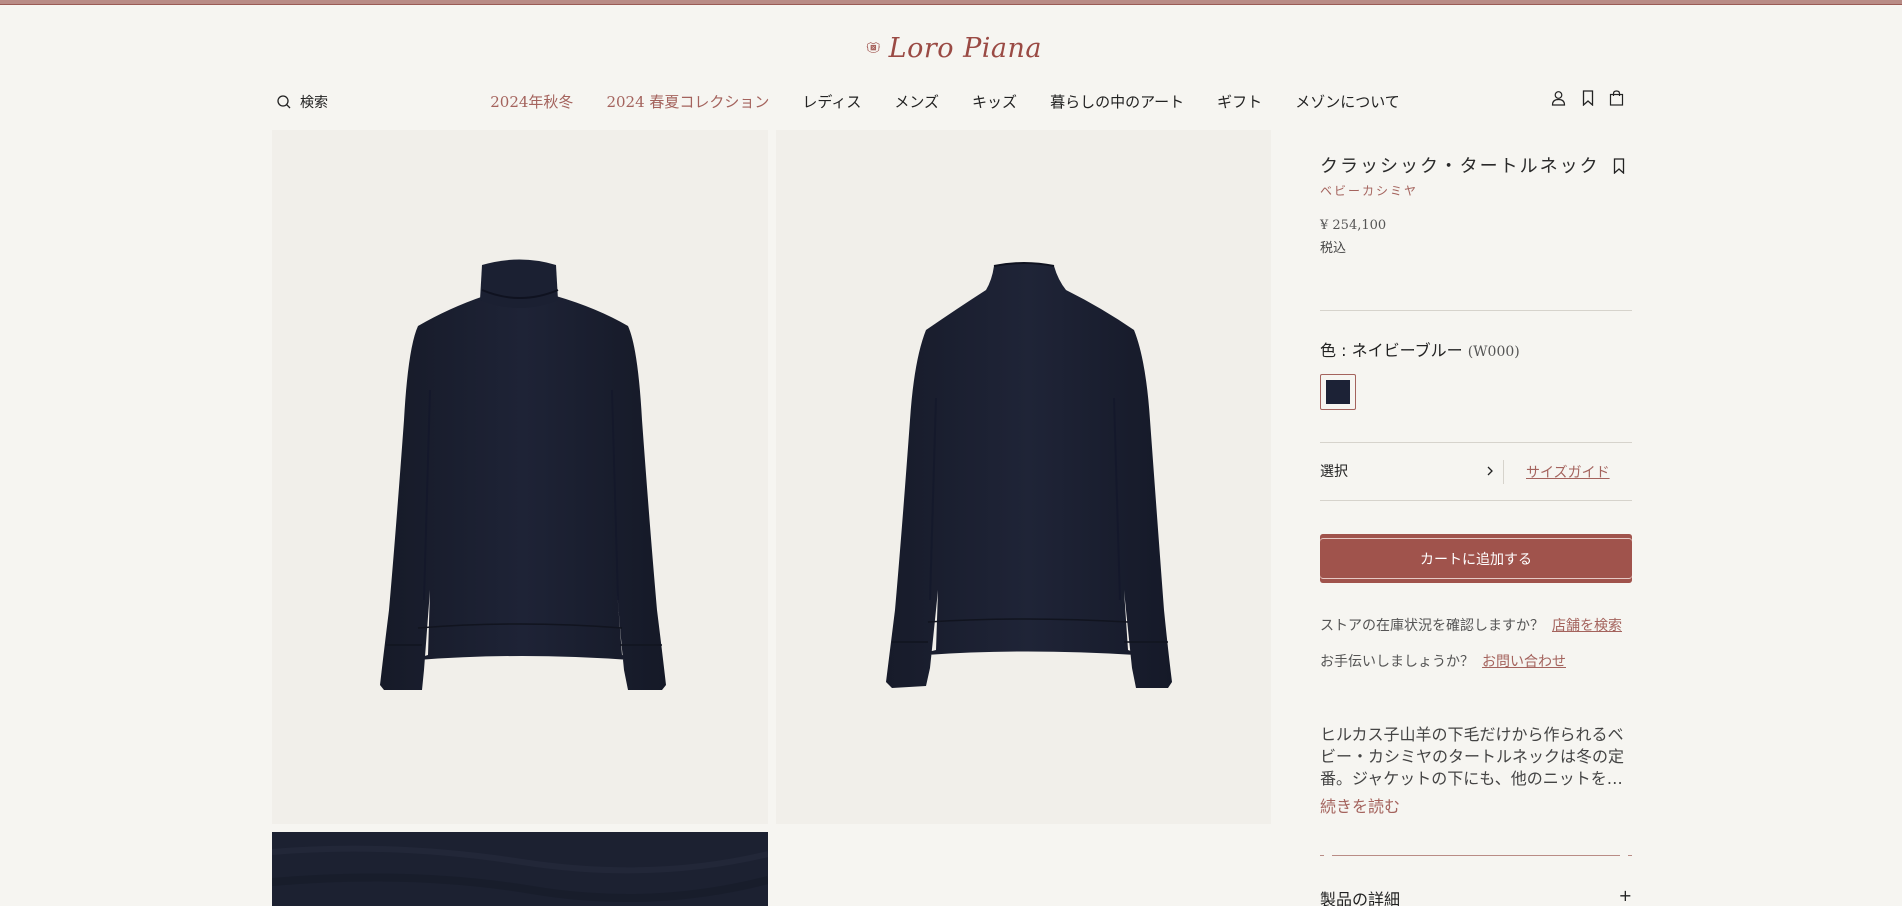 Image resolution: width=1902 pixels, height=906 pixels. I want to click on store-stock-question: ストアの在庫状況を確認しますか？, so click(1432, 626).